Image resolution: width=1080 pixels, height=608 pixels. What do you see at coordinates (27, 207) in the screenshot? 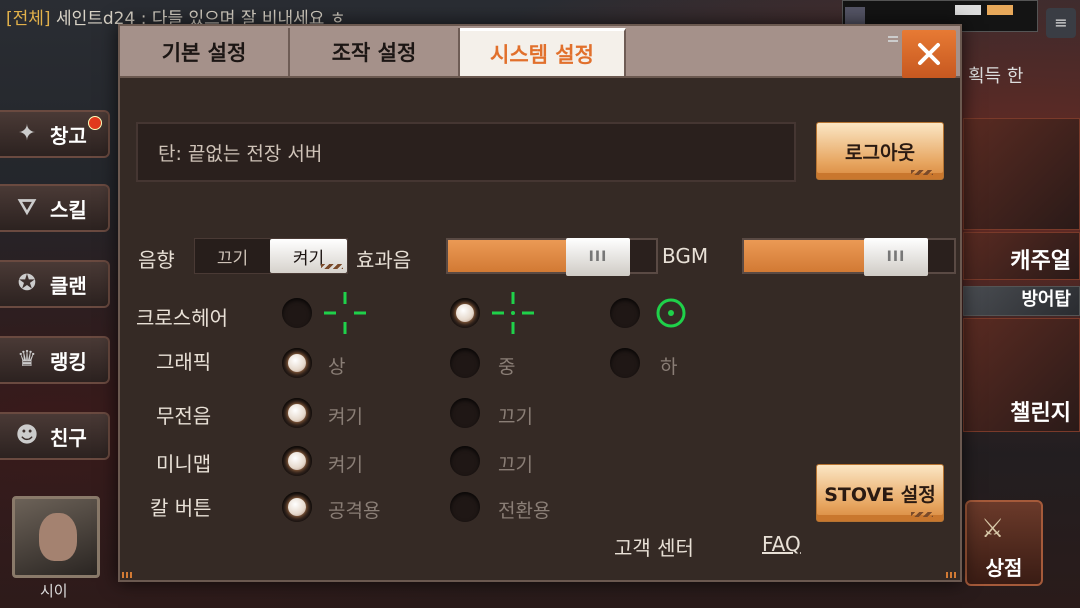
I see `skill-icon: ⛛` at bounding box center [27, 207].